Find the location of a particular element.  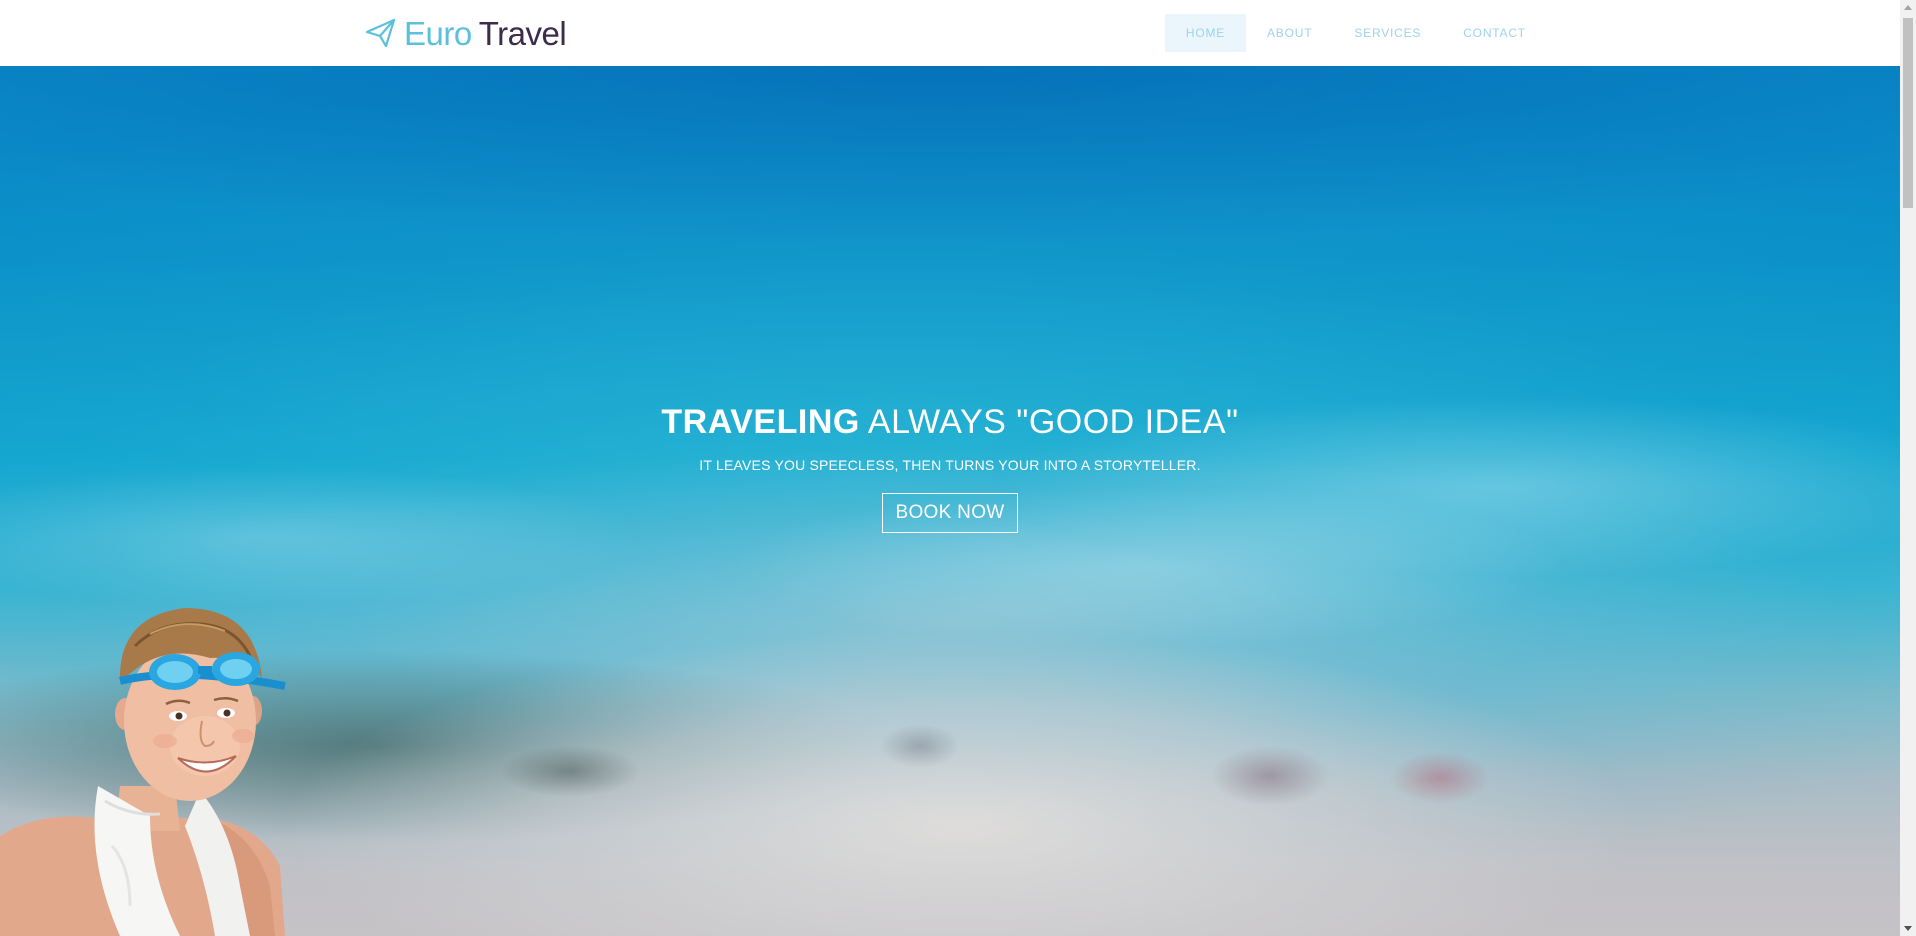

nav-item-contact: CONTACT is located at coordinates (1494, 33).